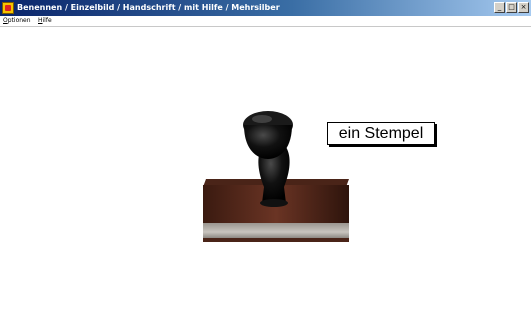  I want to click on caption-text: ein Stempel, so click(381, 133).